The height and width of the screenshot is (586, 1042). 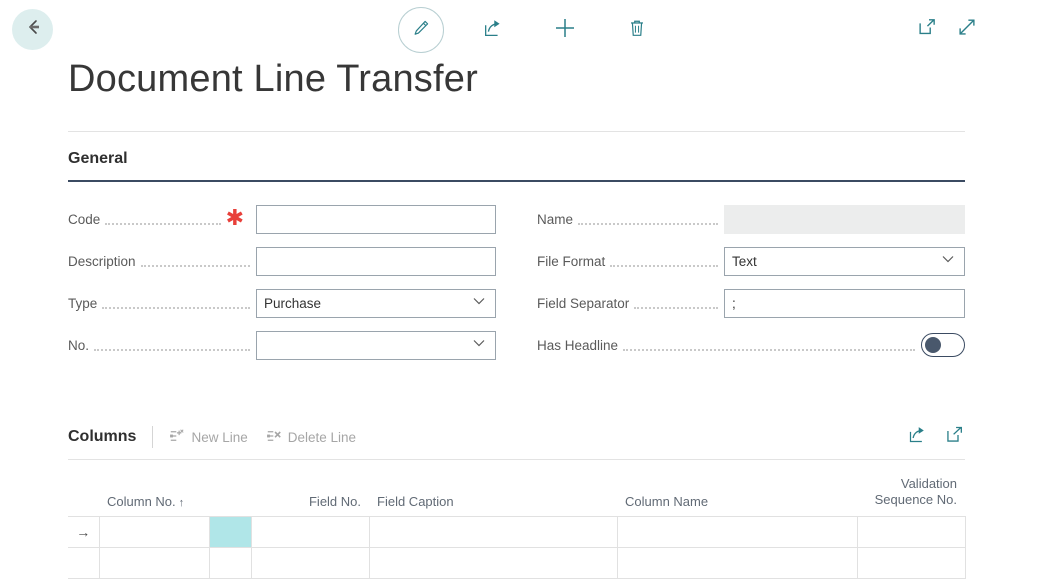 What do you see at coordinates (516, 459) in the screenshot?
I see `columns-part-divider` at bounding box center [516, 459].